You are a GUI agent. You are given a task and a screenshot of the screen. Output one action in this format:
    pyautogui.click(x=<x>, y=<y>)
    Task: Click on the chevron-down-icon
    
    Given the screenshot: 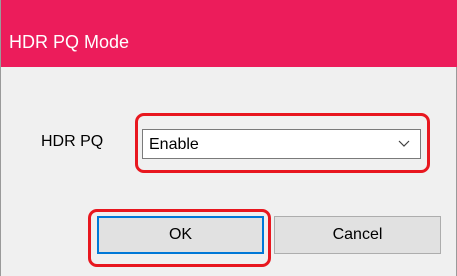 What is the action you would take?
    pyautogui.click(x=404, y=143)
    